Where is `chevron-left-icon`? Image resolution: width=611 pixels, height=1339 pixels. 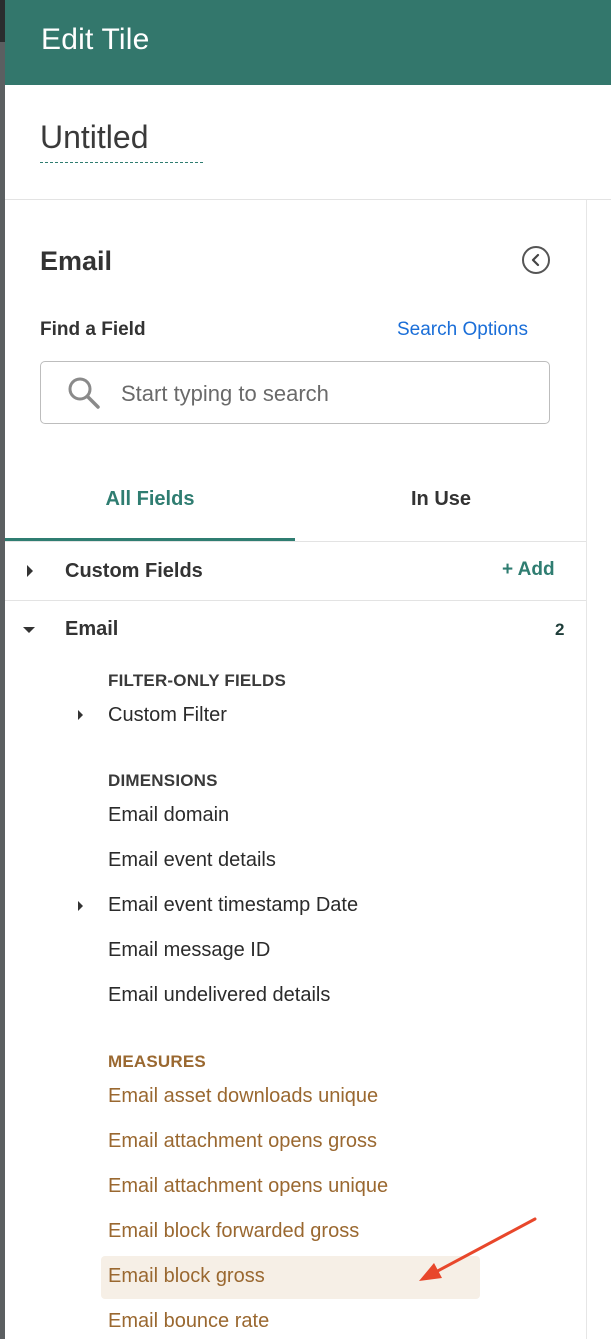
chevron-left-icon is located at coordinates (535, 260).